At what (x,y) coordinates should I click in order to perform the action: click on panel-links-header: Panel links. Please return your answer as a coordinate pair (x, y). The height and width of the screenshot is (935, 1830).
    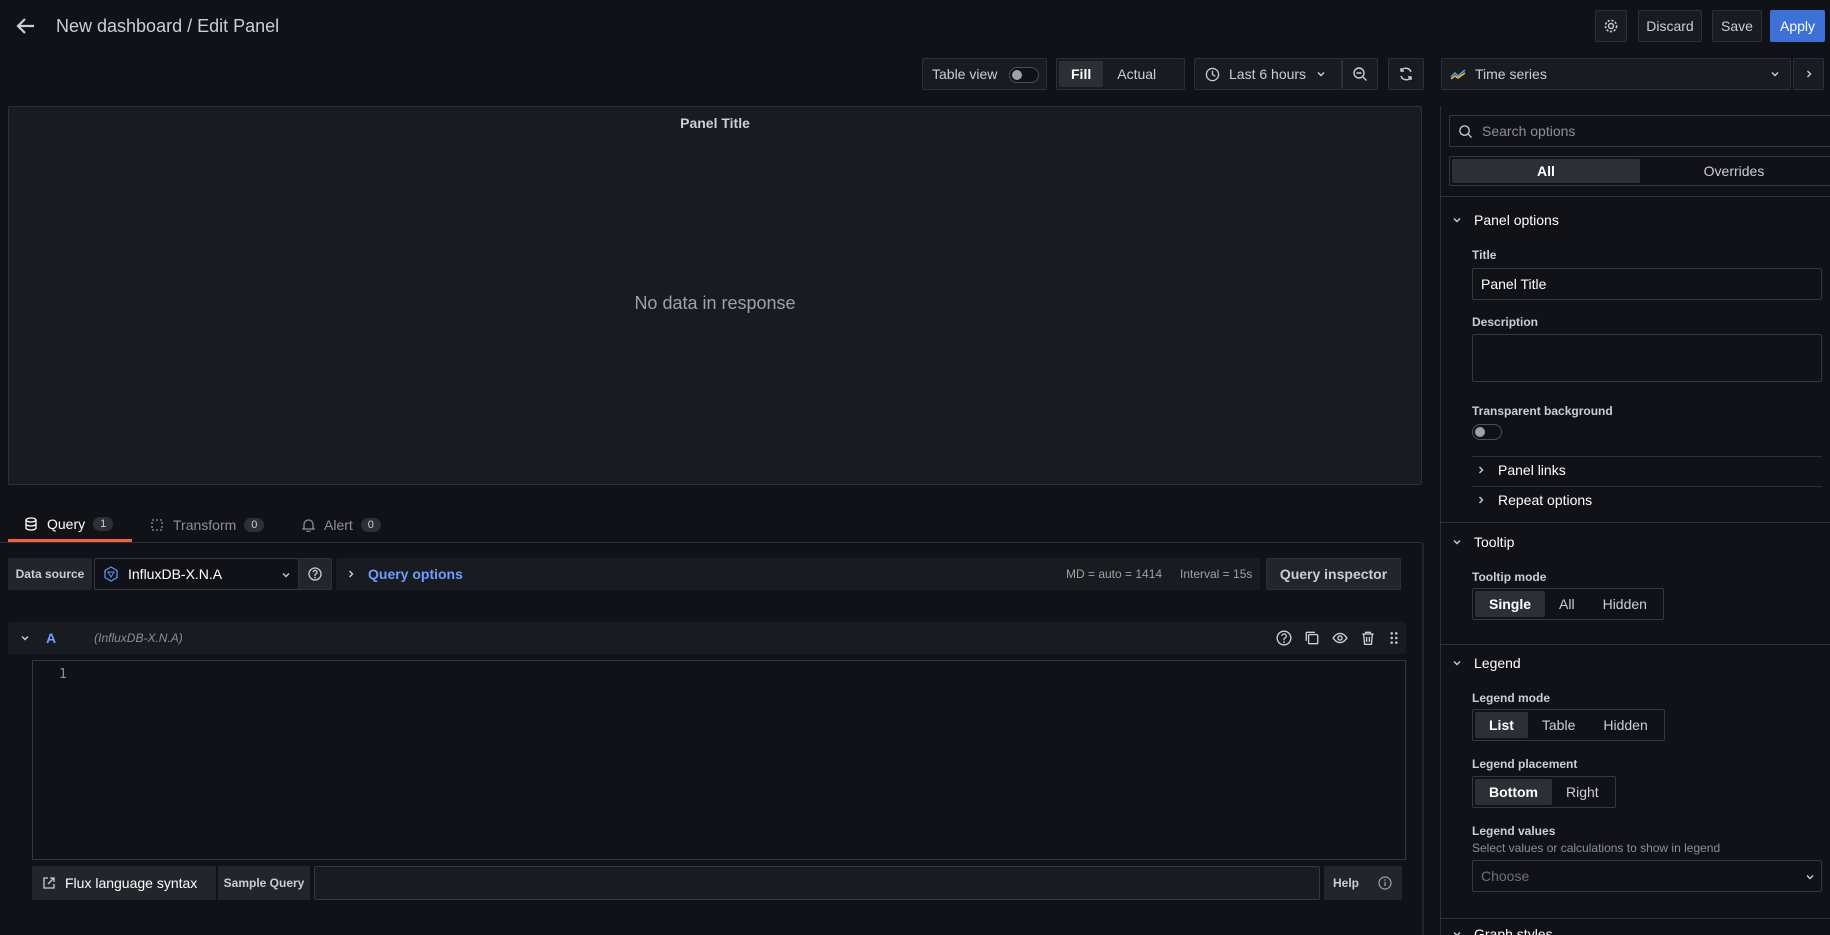
    Looking at the image, I should click on (1521, 470).